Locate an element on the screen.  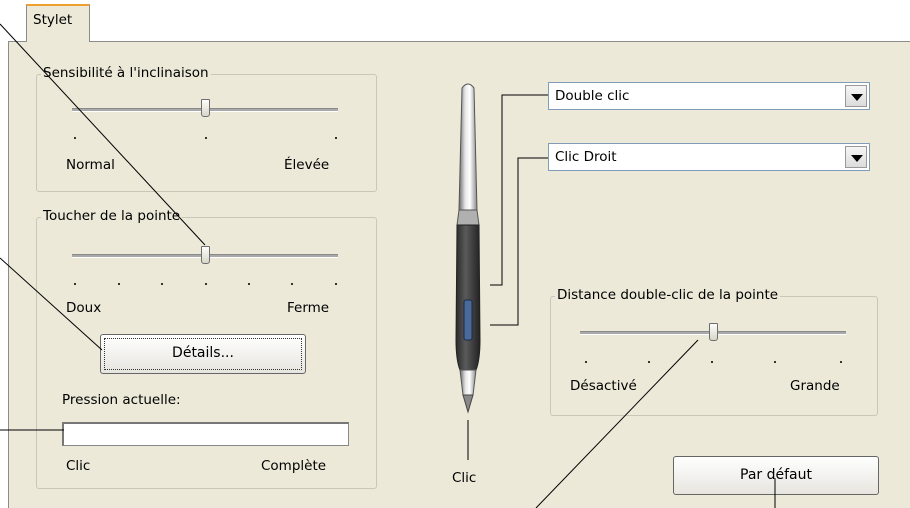
lower-side-switch-value: Clic Droit is located at coordinates (586, 157).